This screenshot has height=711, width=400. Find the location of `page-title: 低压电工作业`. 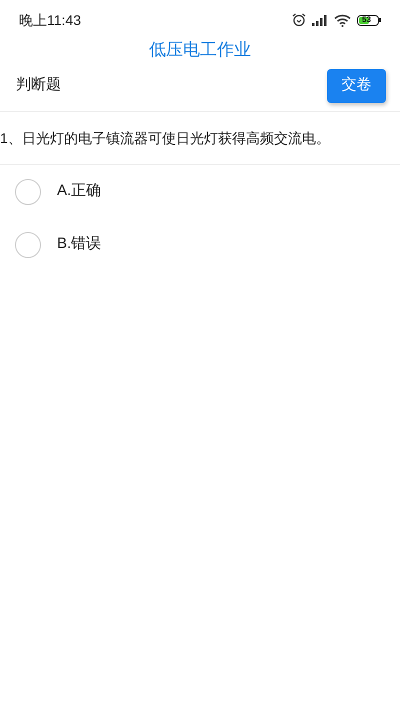

page-title: 低压电工作业 is located at coordinates (200, 50).